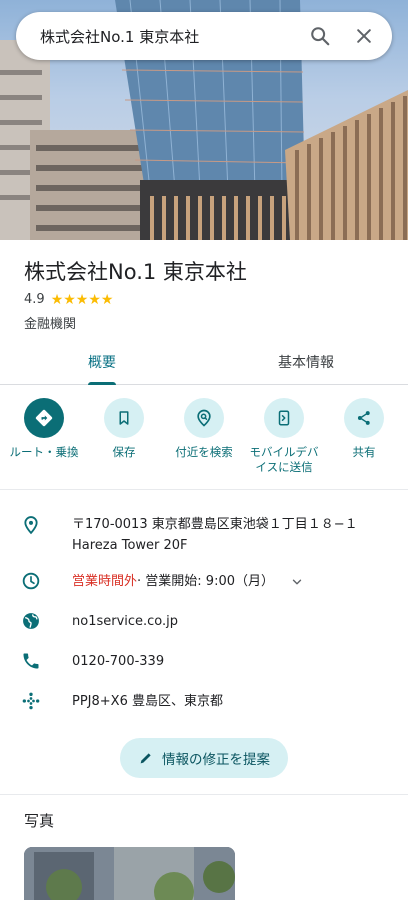 Image resolution: width=408 pixels, height=900 pixels. I want to click on save-button: 保存, so click(124, 436).